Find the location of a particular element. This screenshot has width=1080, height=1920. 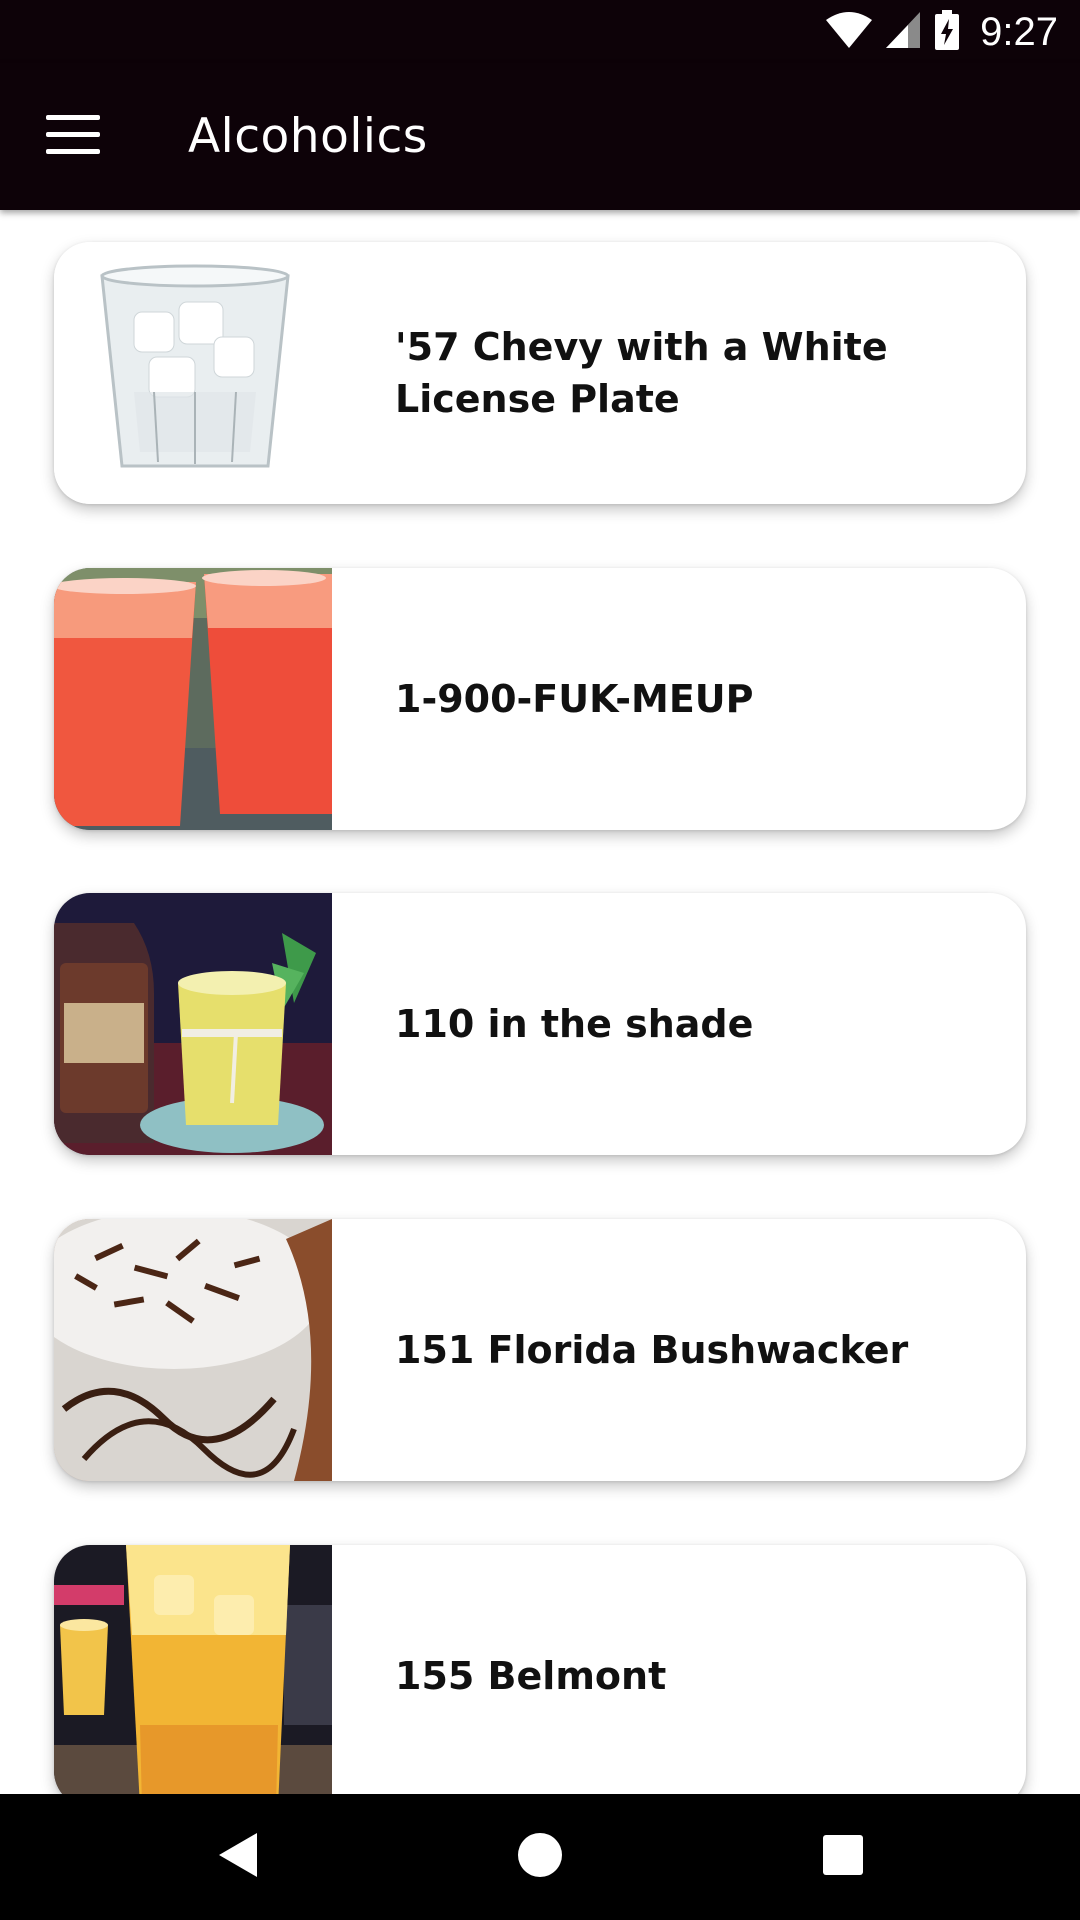

drink-card: 155 Belmont is located at coordinates (540, 1669).